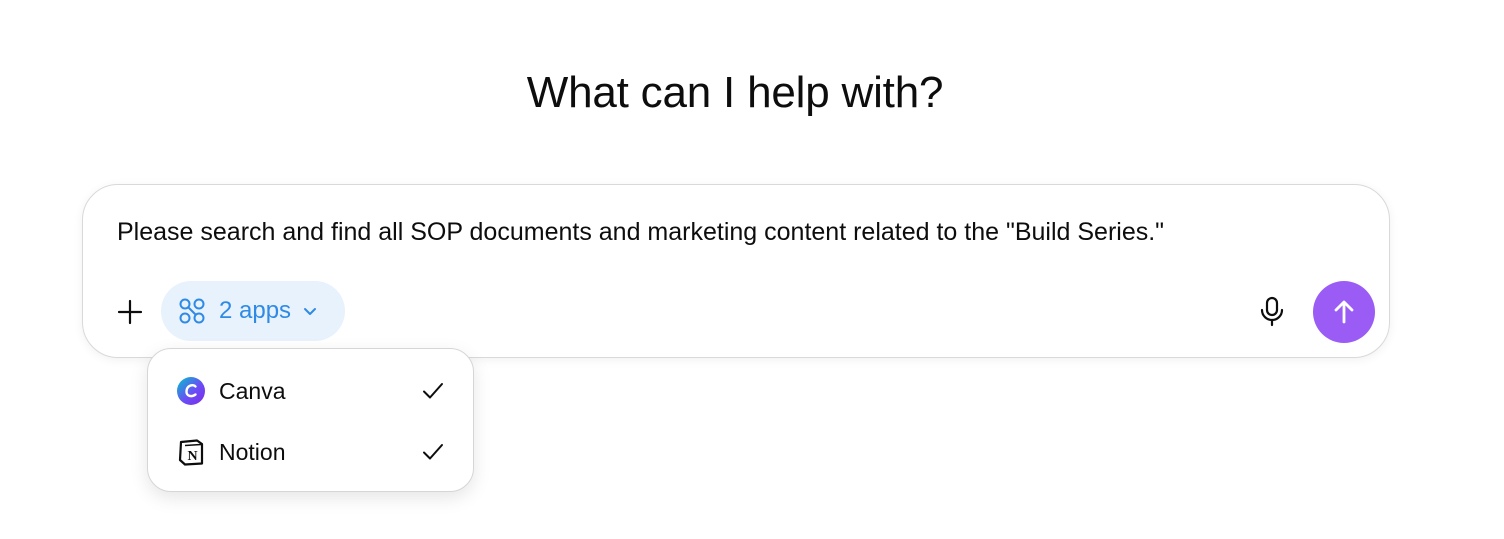 This screenshot has height=539, width=1504. What do you see at coordinates (255, 310) in the screenshot?
I see `apps-selector-label: 2 apps` at bounding box center [255, 310].